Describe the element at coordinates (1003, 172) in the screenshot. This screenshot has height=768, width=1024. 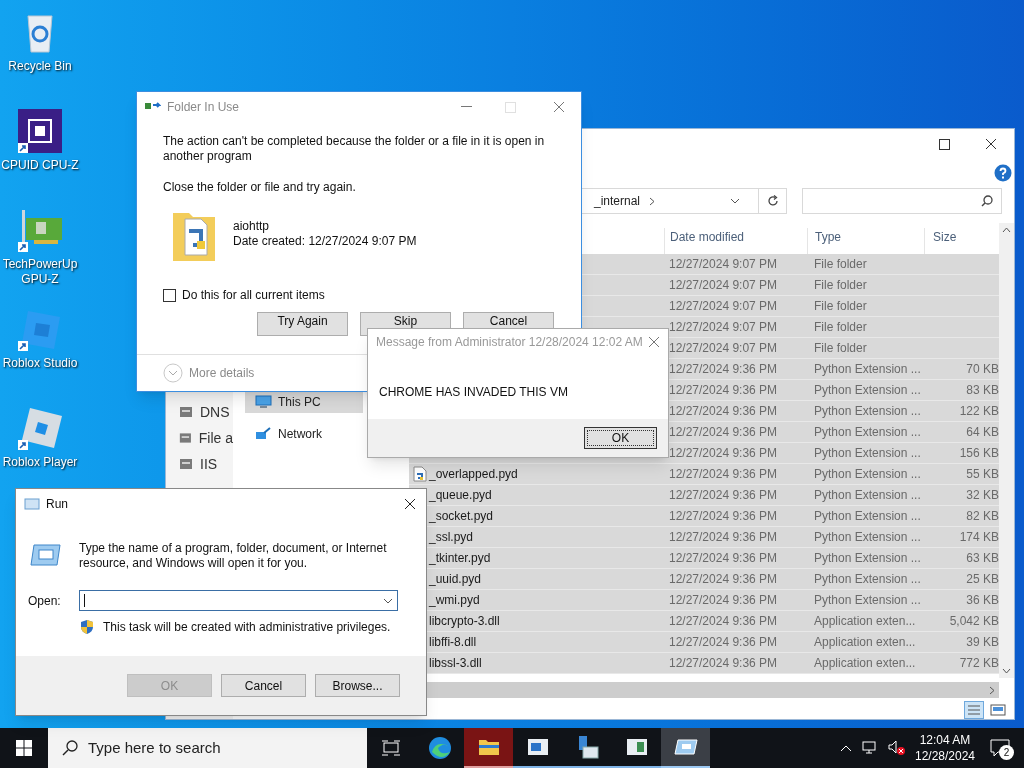
I see `help-icon` at that location.